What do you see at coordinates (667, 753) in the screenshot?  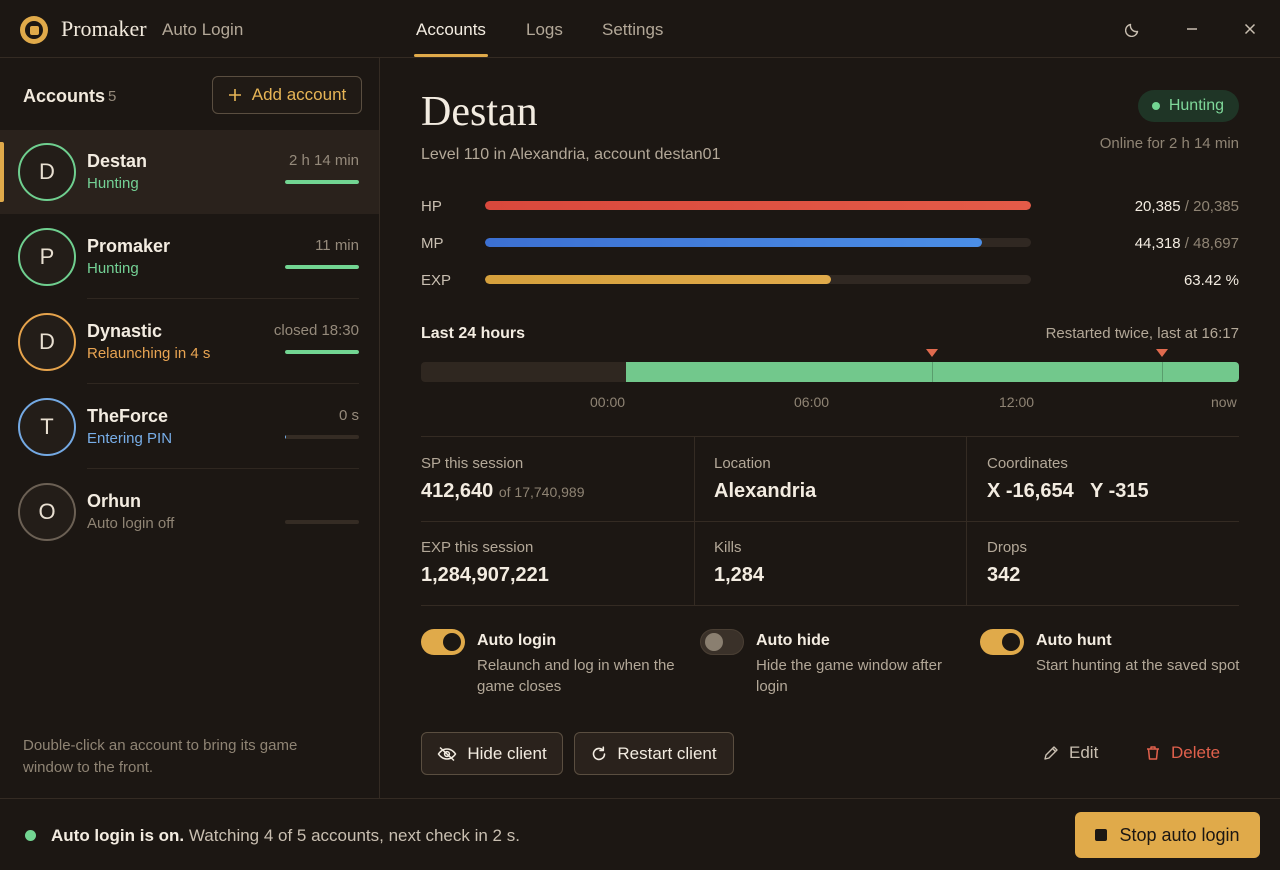 I see `restart-client-label: Restart client` at bounding box center [667, 753].